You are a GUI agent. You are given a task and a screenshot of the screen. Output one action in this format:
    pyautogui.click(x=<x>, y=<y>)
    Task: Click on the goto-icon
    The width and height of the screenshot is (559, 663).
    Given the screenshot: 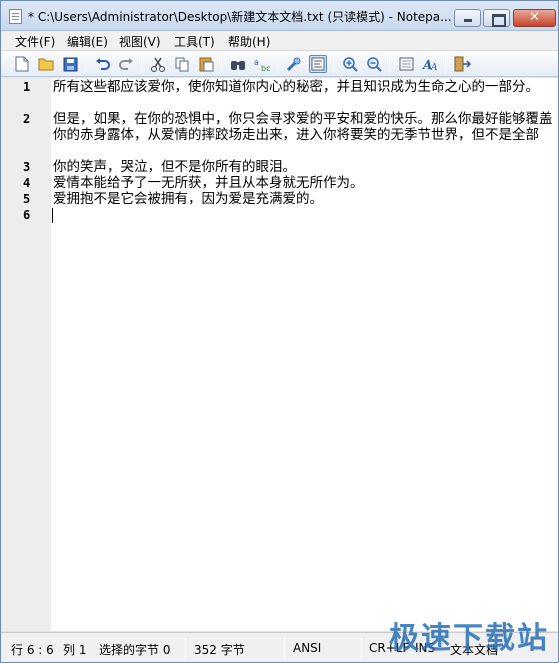 What is the action you would take?
    pyautogui.click(x=294, y=64)
    